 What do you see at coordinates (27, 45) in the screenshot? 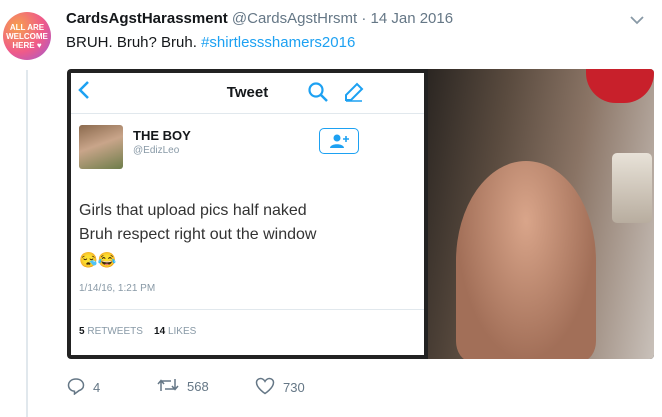
I see `avatar-text-line: HERE ♥` at bounding box center [27, 45].